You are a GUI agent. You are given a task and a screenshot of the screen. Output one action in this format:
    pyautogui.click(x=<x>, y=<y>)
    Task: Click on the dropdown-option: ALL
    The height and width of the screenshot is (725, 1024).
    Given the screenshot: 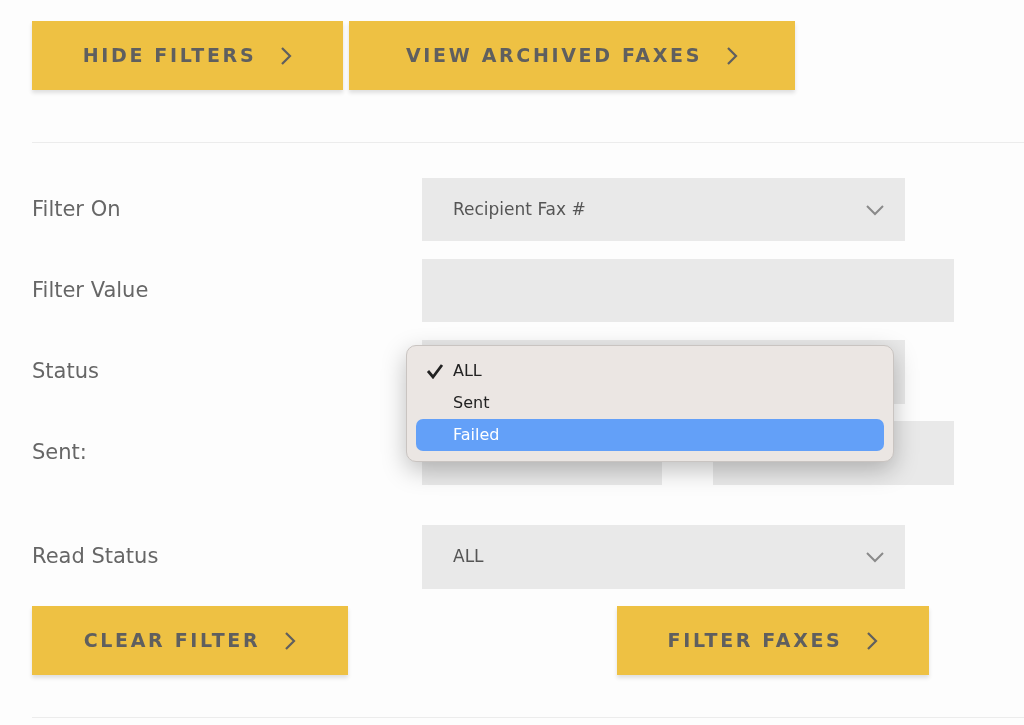 What is the action you would take?
    pyautogui.click(x=650, y=371)
    